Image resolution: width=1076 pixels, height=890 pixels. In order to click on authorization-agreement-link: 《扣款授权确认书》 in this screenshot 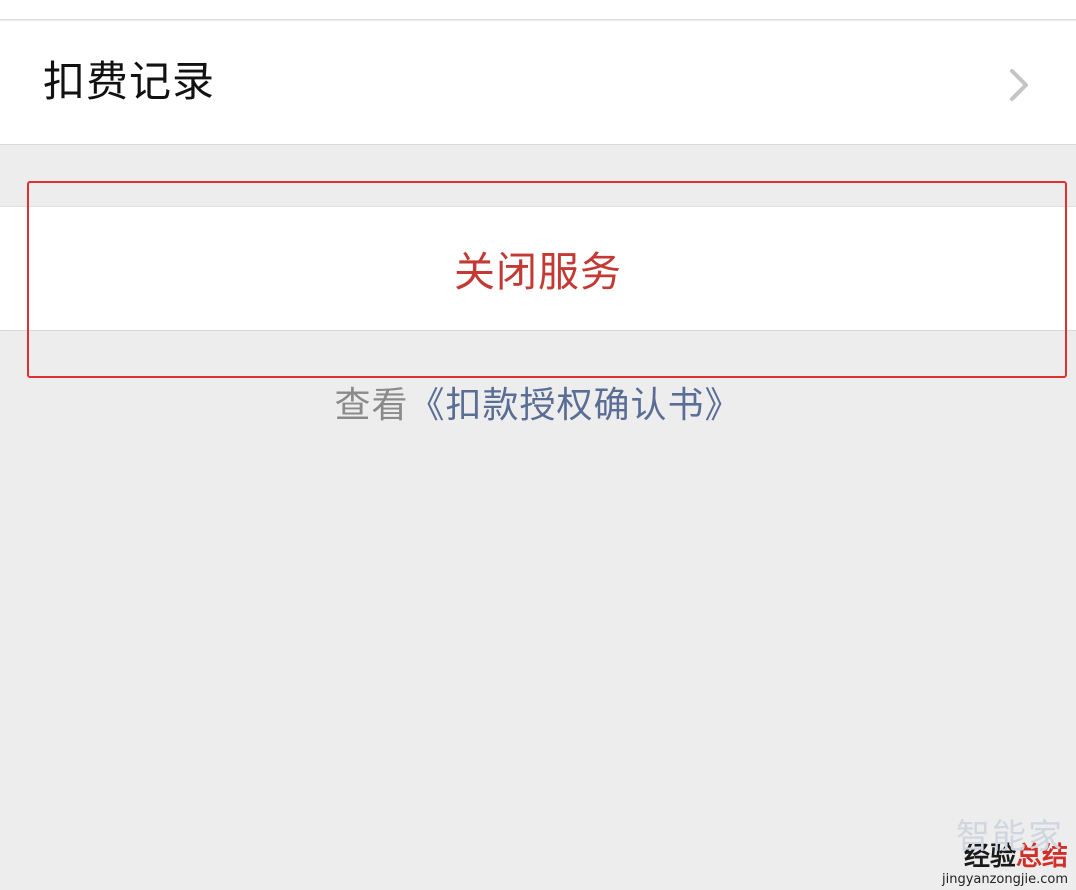, I will do `click(575, 405)`.